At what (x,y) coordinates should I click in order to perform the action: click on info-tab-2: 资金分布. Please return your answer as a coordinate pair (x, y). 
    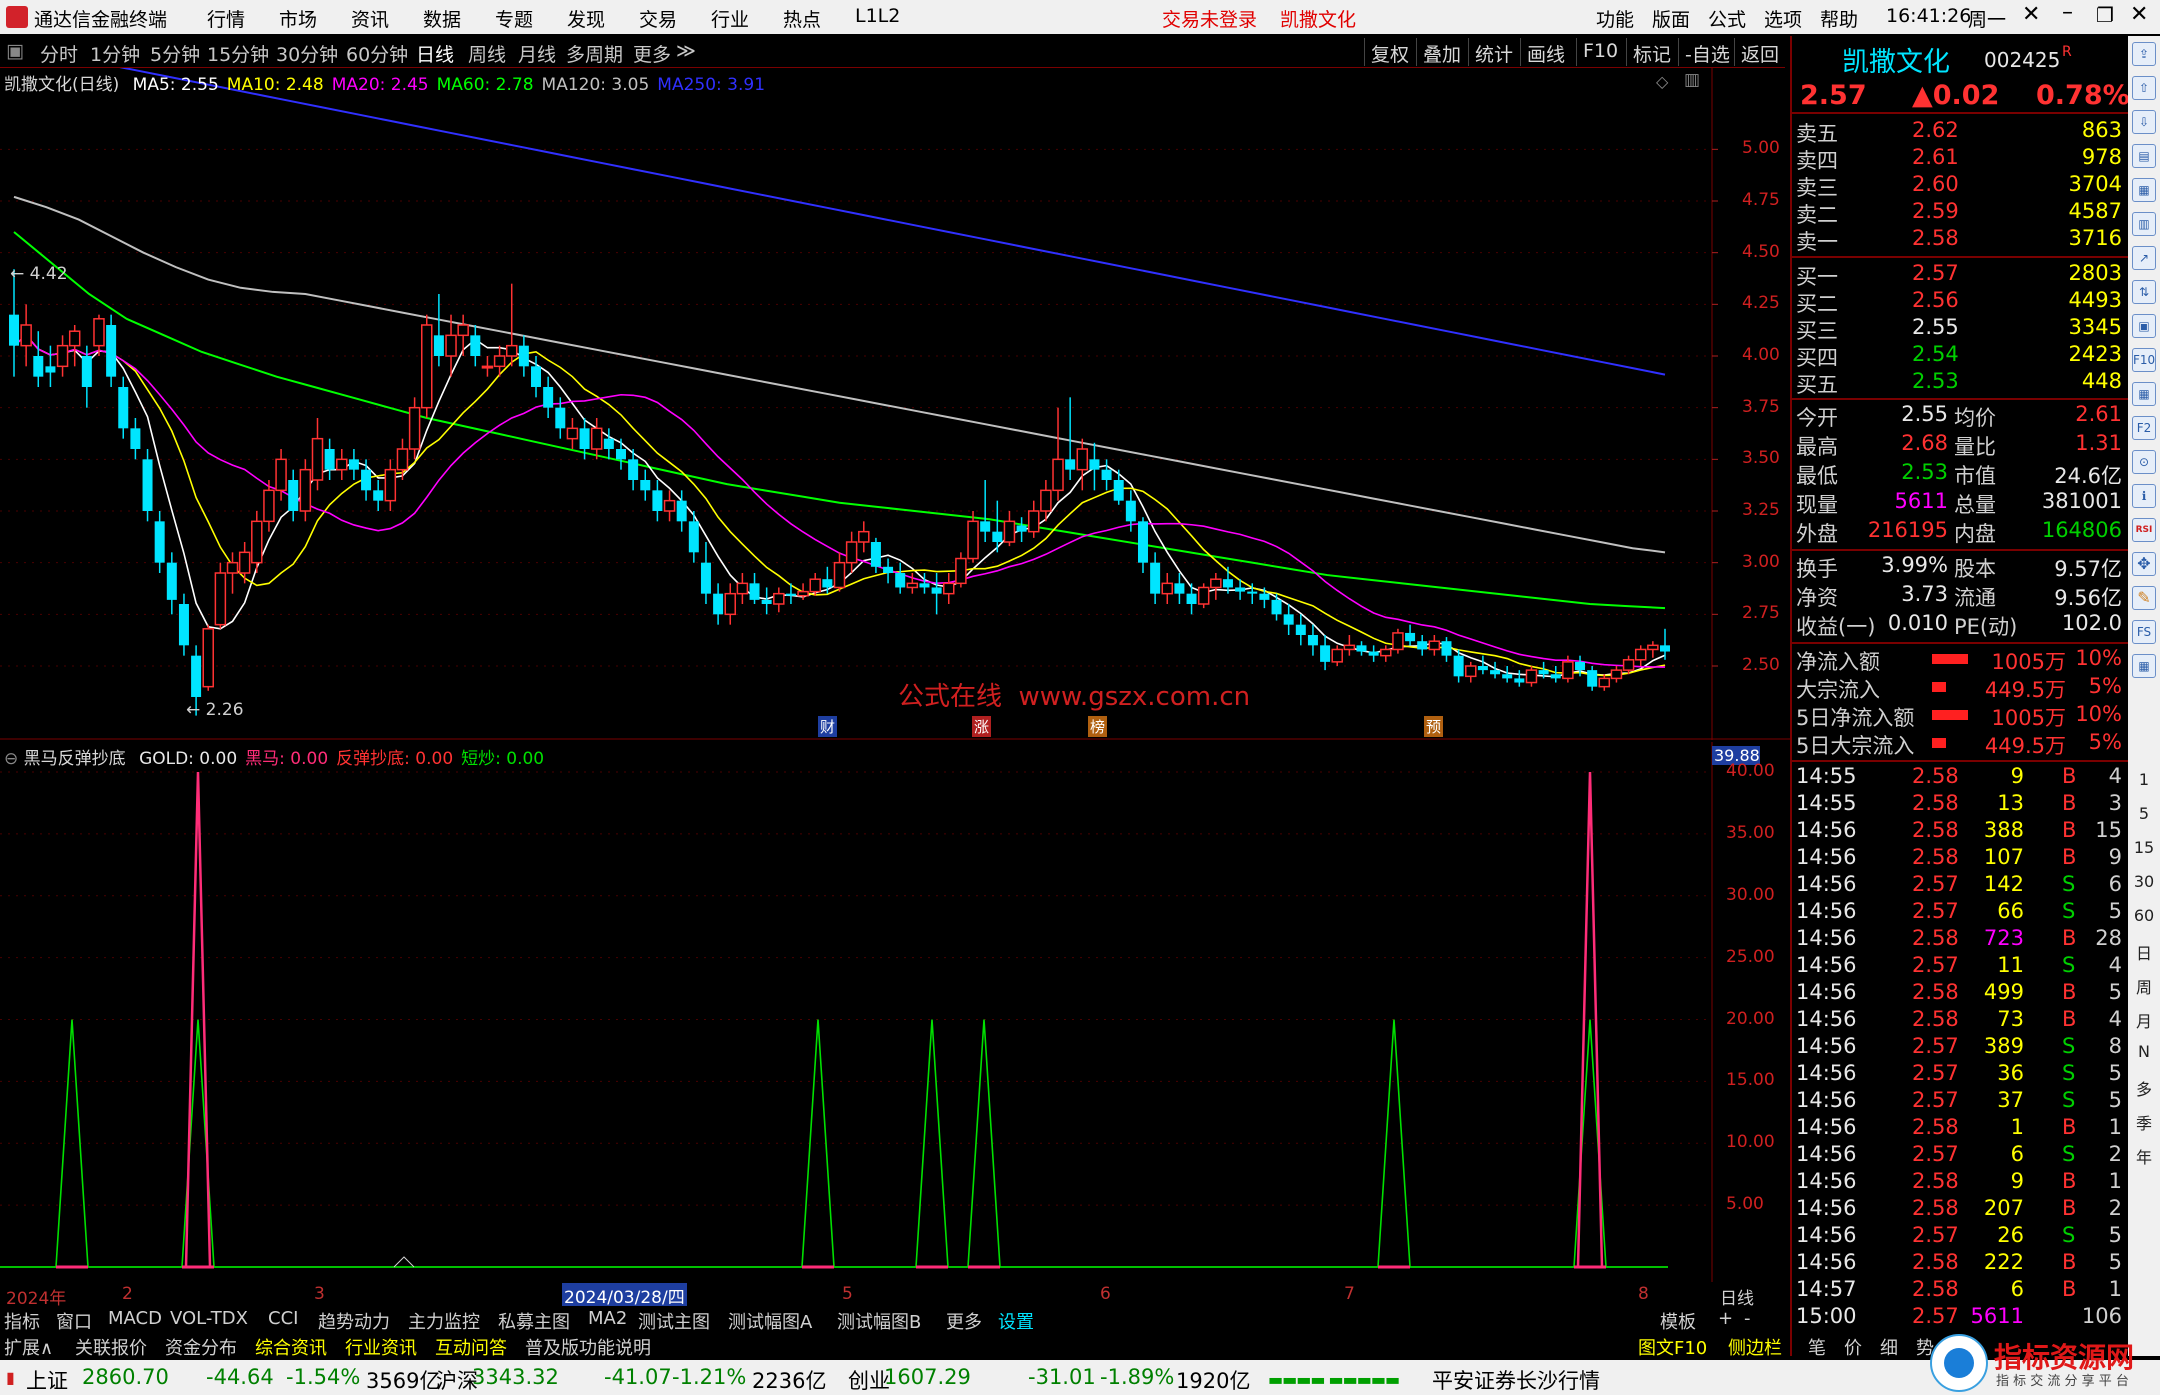
    Looking at the image, I should click on (201, 1347).